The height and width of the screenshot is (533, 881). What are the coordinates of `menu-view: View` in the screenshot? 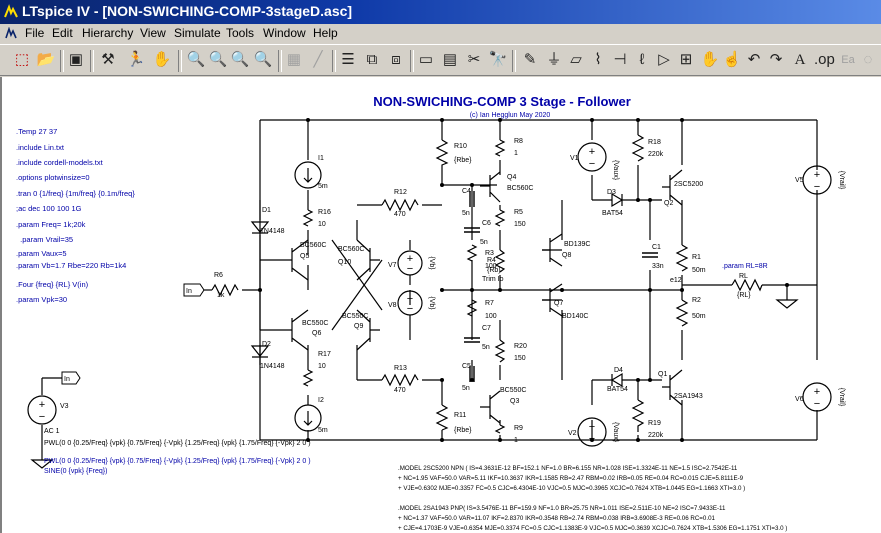 It's located at (153, 33).